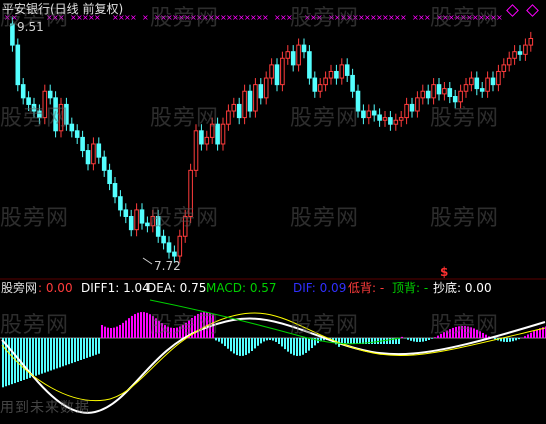 The height and width of the screenshot is (424, 546). I want to click on chart-title: 平安银行(日线 前复权), so click(63, 9).